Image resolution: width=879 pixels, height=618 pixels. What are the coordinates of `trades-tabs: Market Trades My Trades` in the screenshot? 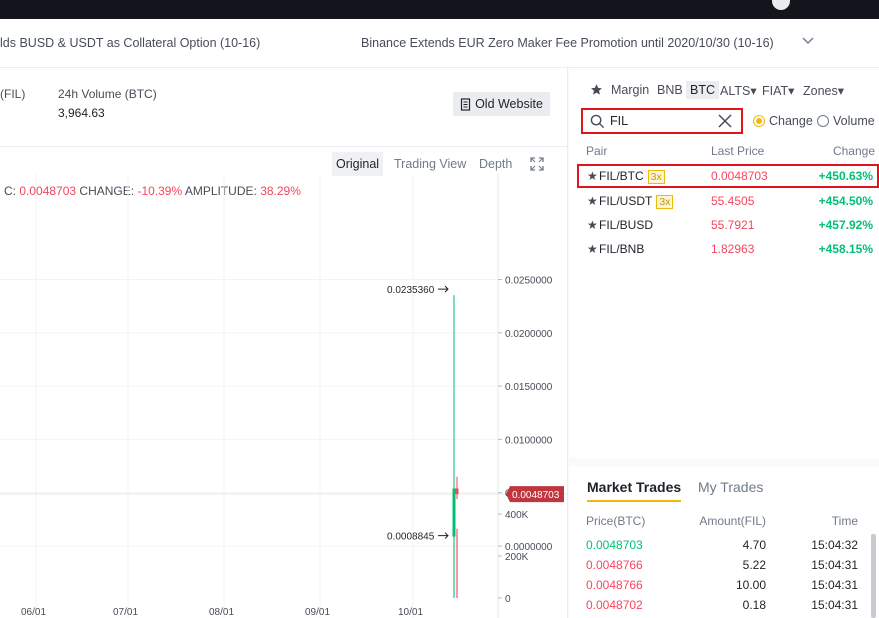 It's located at (724, 486).